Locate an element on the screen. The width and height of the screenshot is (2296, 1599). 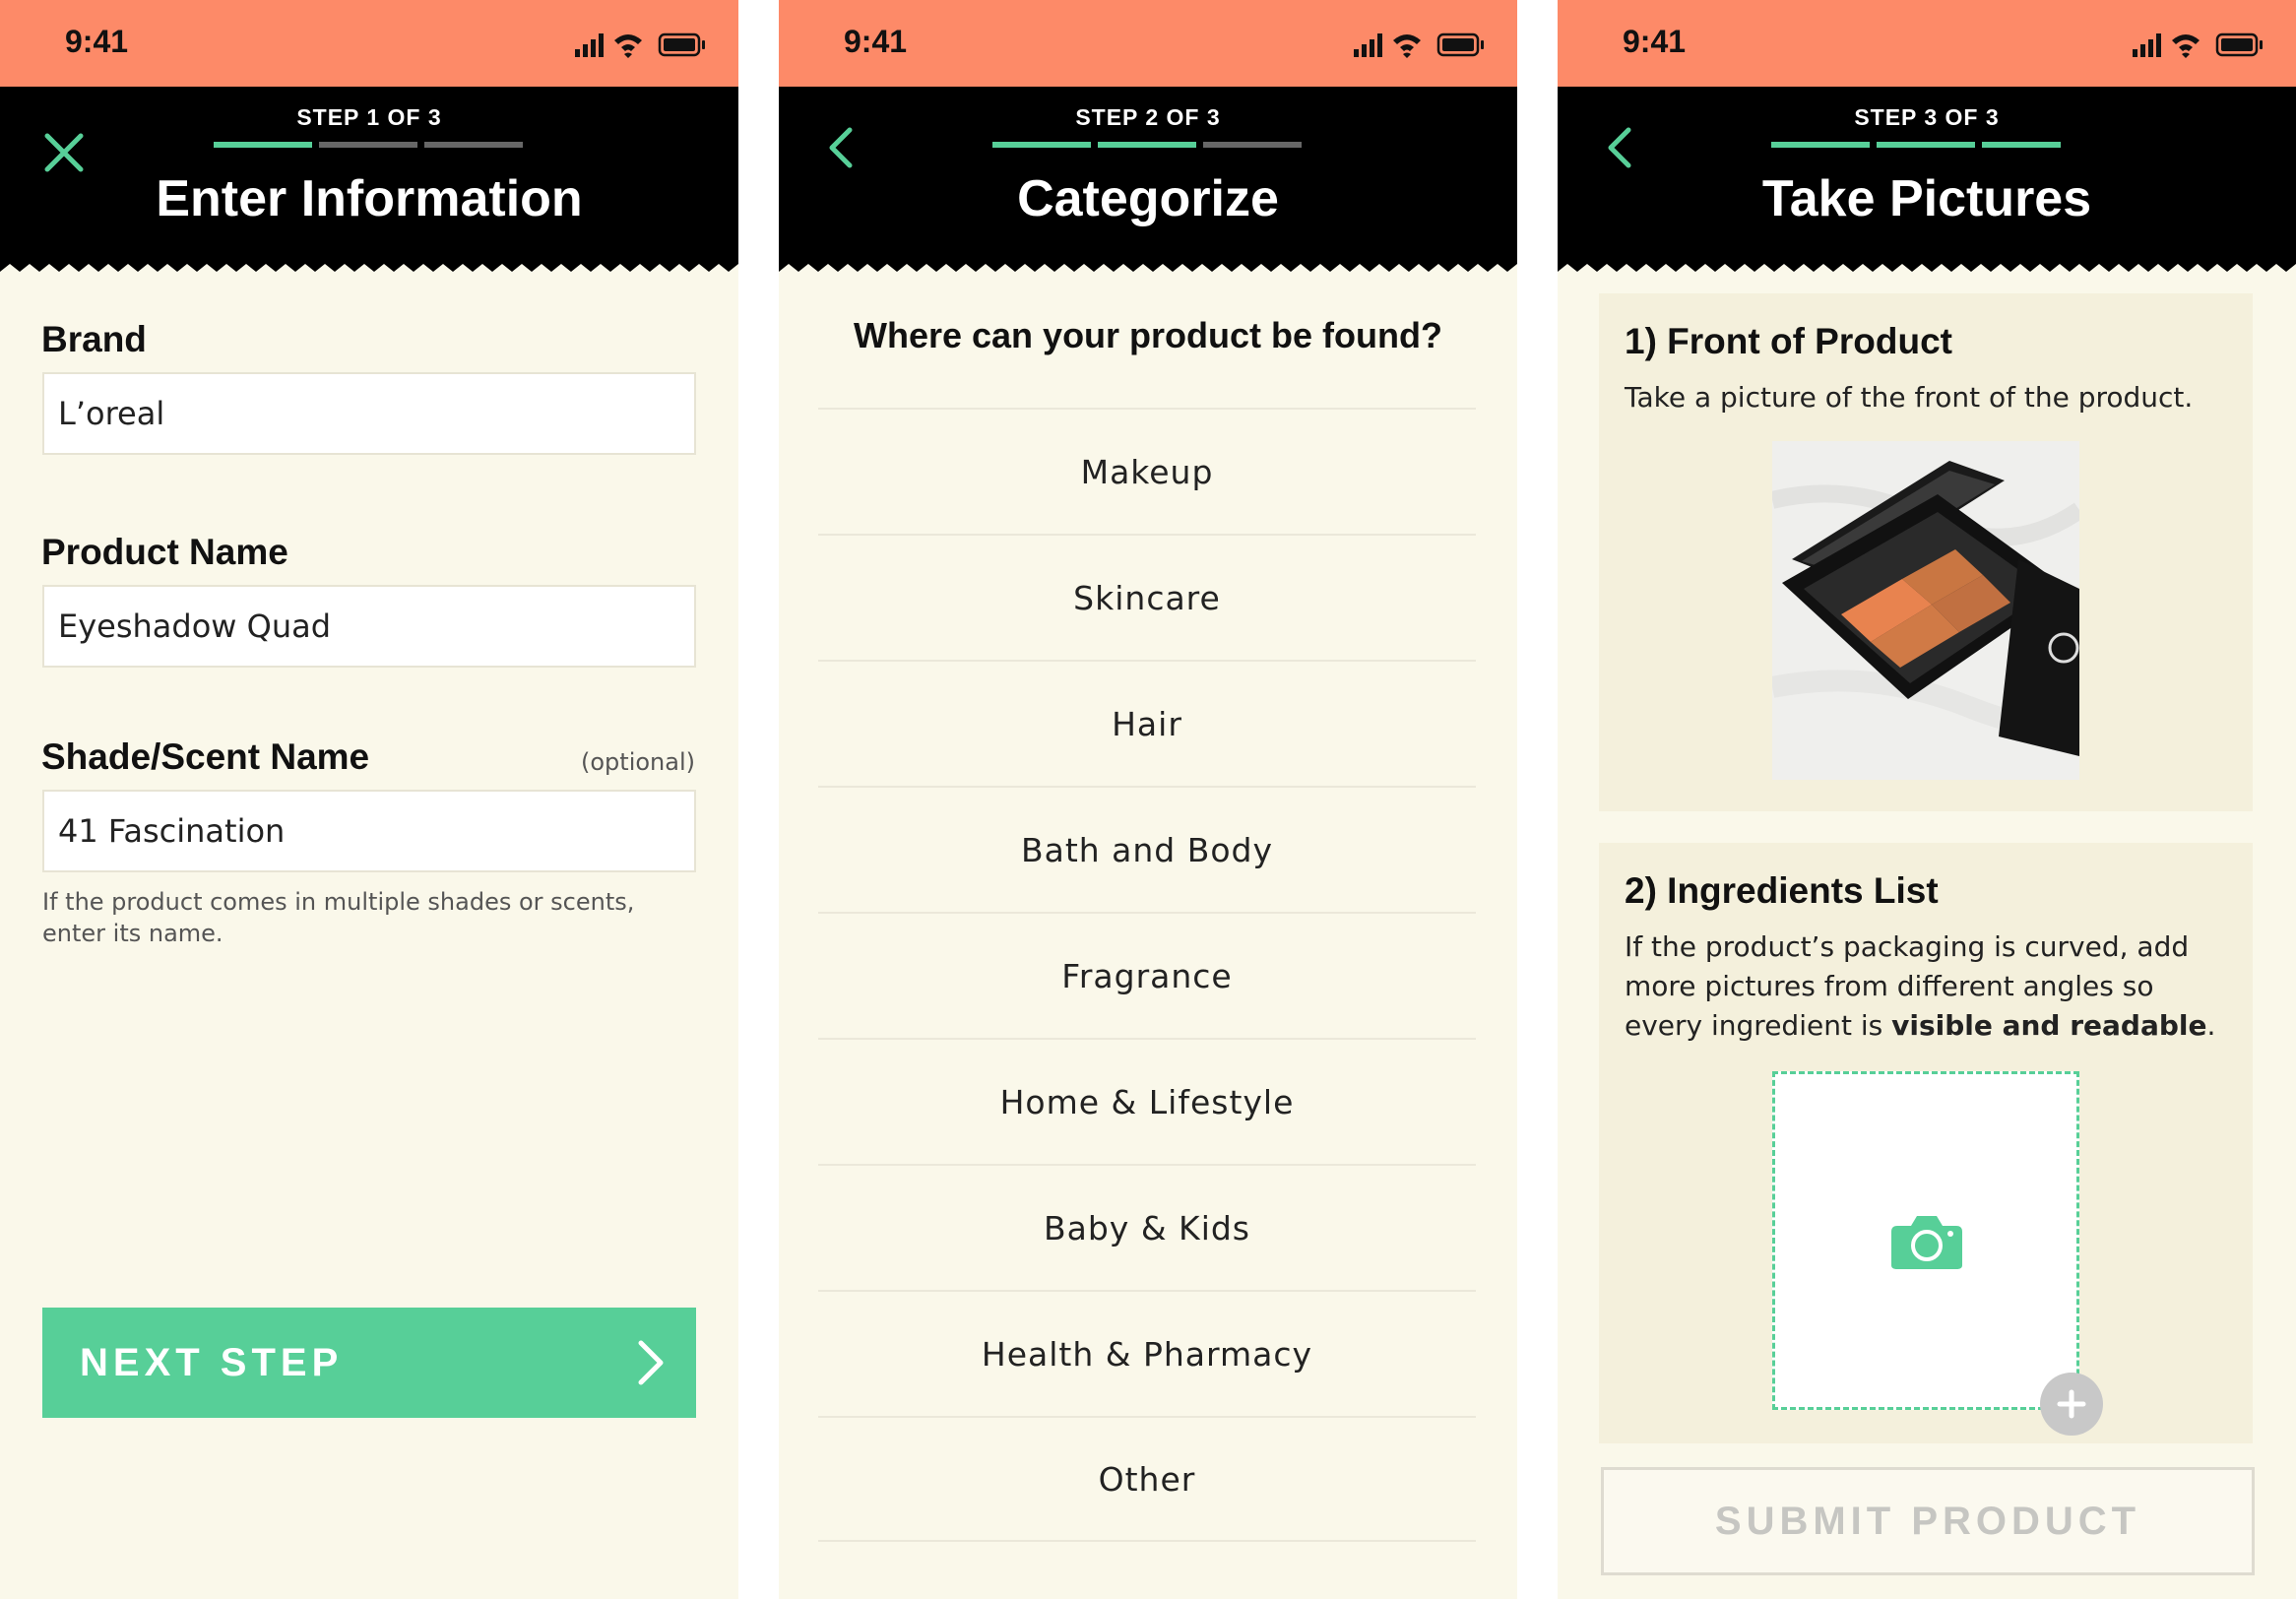
category-item-other: Other is located at coordinates (1147, 1479).